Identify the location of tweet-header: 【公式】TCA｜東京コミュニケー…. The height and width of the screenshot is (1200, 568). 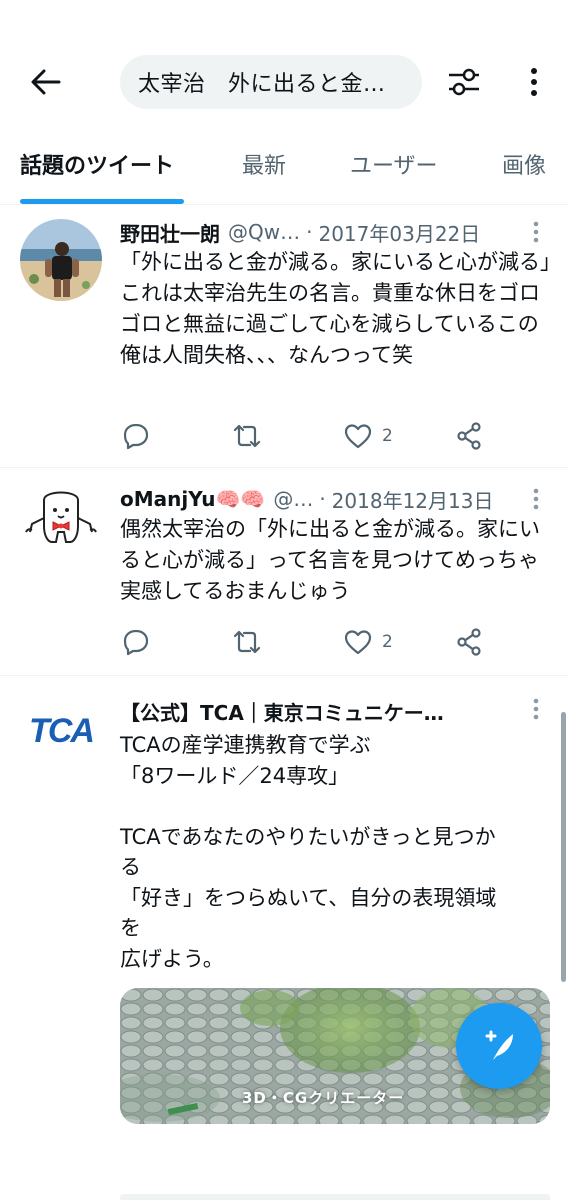
(321, 711).